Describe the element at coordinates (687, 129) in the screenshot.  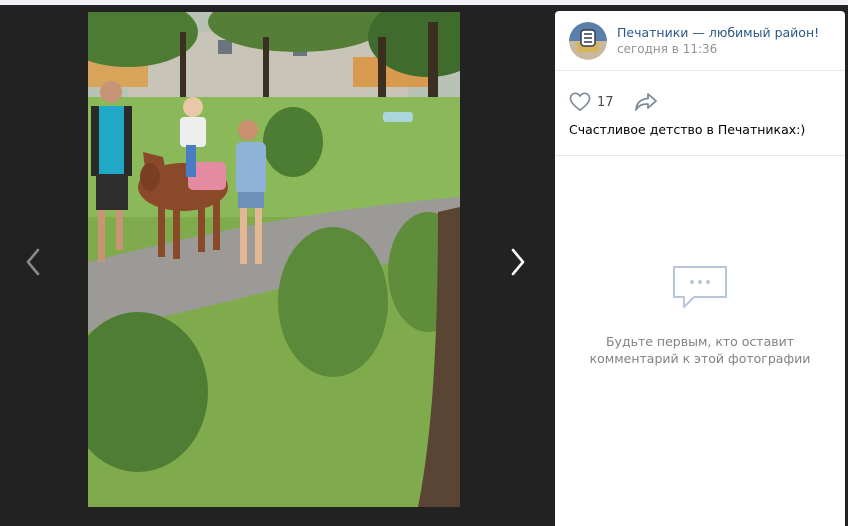
I see `post-text: Счастливое детство в Печатниках:)` at that location.